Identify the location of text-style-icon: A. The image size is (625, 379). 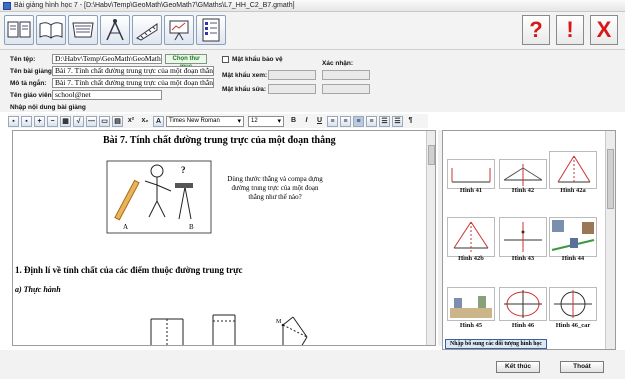
(158, 121).